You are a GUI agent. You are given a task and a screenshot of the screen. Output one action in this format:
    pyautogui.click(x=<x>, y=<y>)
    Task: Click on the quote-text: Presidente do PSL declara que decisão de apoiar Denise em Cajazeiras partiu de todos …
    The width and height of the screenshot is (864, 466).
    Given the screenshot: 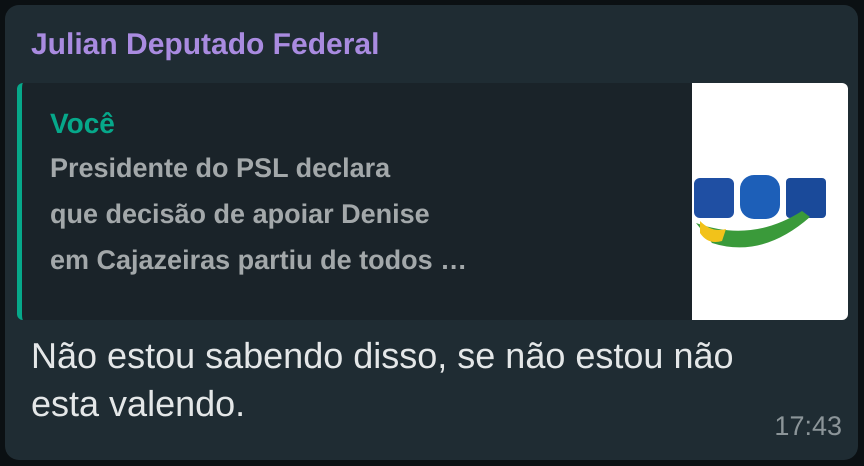 What is the action you would take?
    pyautogui.click(x=259, y=214)
    